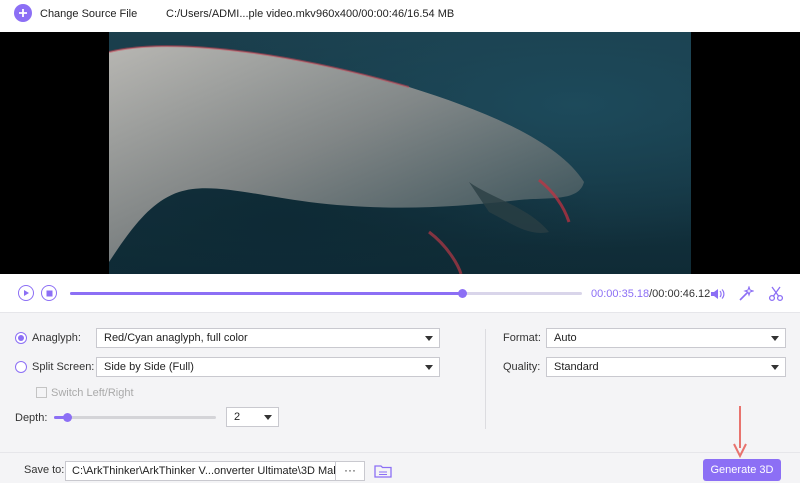  I want to click on progress-bar, so click(326, 293).